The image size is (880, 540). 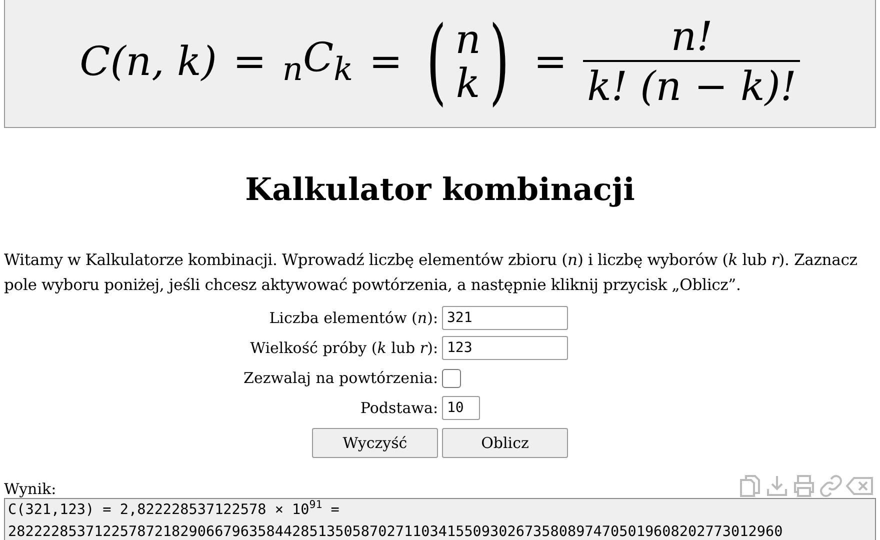 What do you see at coordinates (440, 190) in the screenshot?
I see `page-title: Kalkulator kombinacji` at bounding box center [440, 190].